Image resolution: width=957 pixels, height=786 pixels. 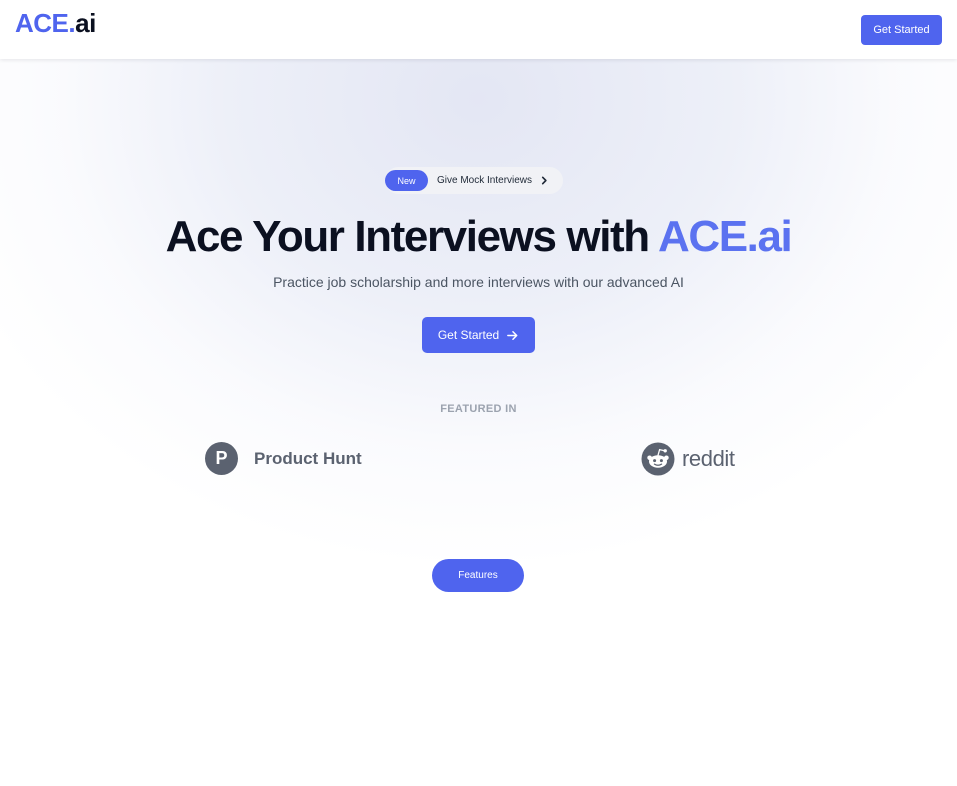 I want to click on brand-logo: ACE.ai, so click(x=55, y=23).